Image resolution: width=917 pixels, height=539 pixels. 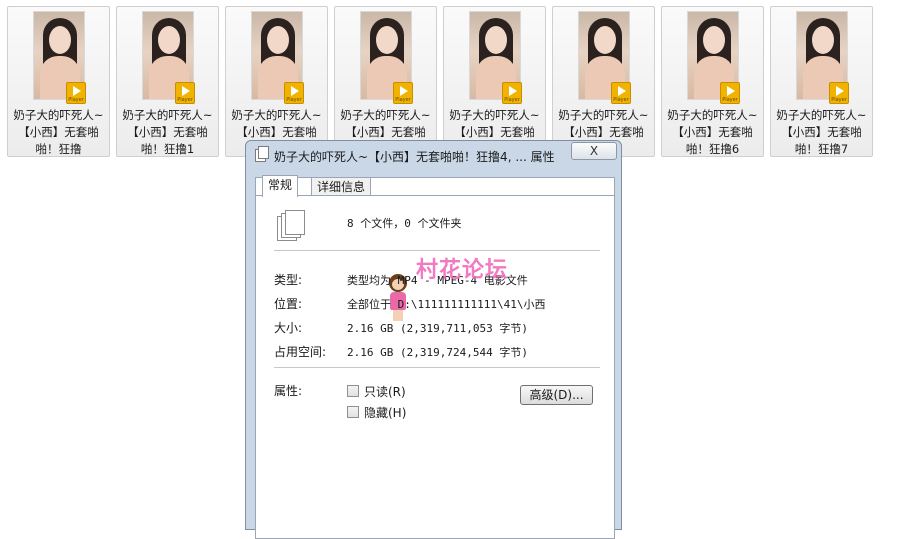 What do you see at coordinates (58, 132) in the screenshot?
I see `file-name: 奶子大的吓死人~ 【小西】无套啪 啪！狂撸` at bounding box center [58, 132].